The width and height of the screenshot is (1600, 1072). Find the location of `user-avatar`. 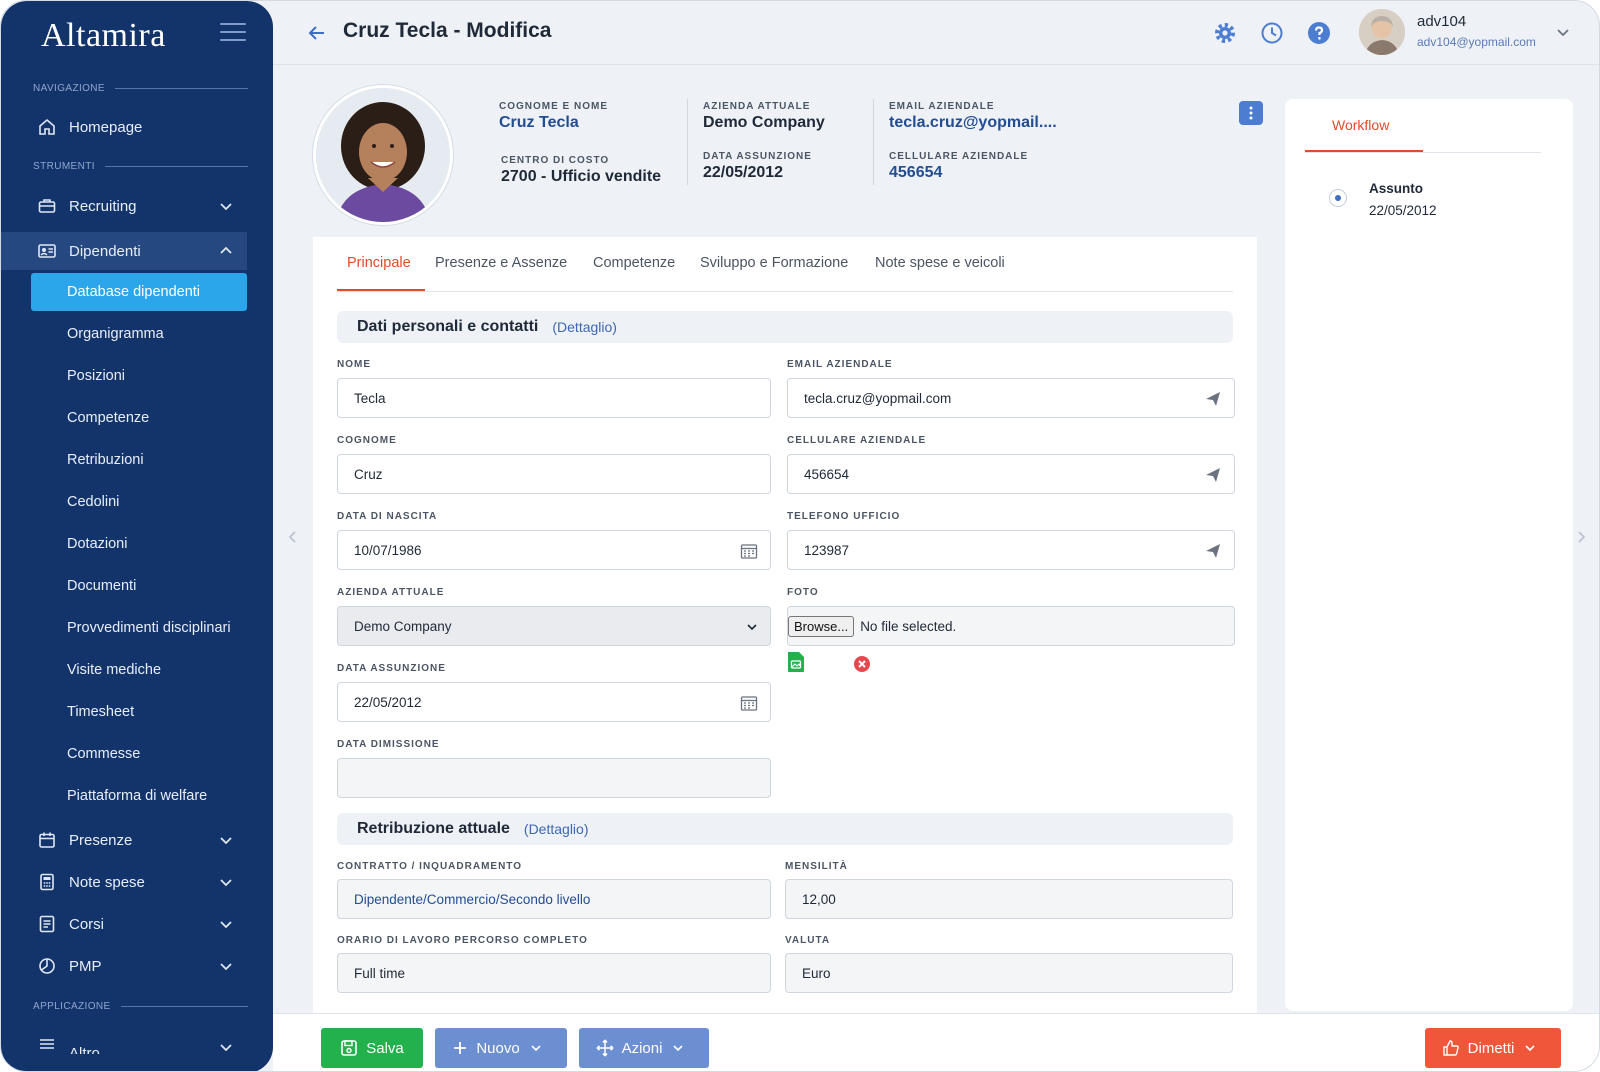

user-avatar is located at coordinates (1382, 32).